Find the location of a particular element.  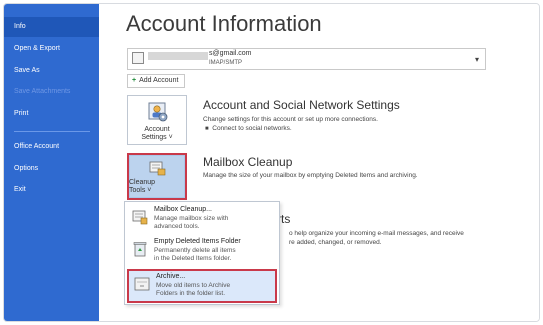

archive-desc-1: Move old items to Archive is located at coordinates (193, 285).